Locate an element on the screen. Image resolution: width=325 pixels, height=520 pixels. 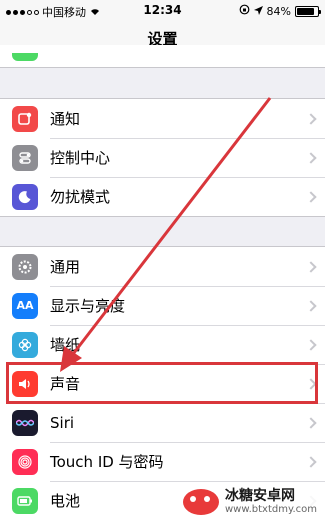
settings-row-gear: 通用 is located at coordinates (162, 266).